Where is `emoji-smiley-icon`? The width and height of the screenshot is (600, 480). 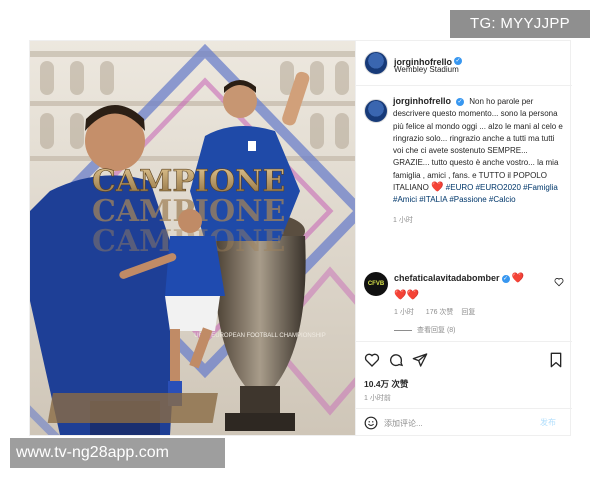 emoji-smiley-icon is located at coordinates (371, 423).